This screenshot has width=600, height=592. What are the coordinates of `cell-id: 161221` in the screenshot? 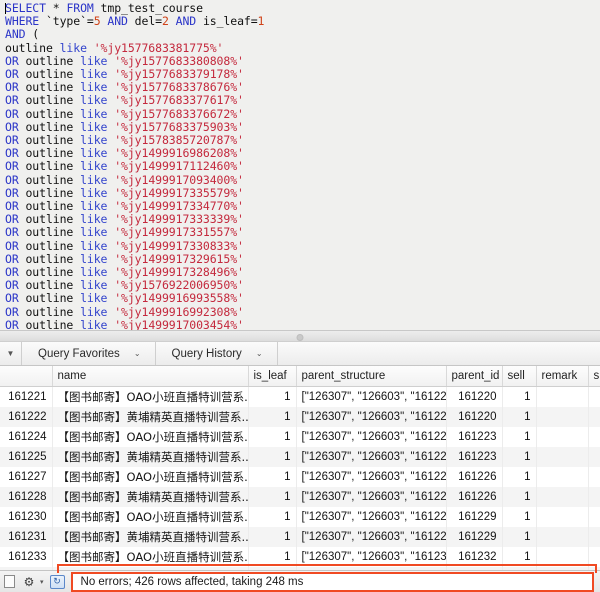 It's located at (26, 396).